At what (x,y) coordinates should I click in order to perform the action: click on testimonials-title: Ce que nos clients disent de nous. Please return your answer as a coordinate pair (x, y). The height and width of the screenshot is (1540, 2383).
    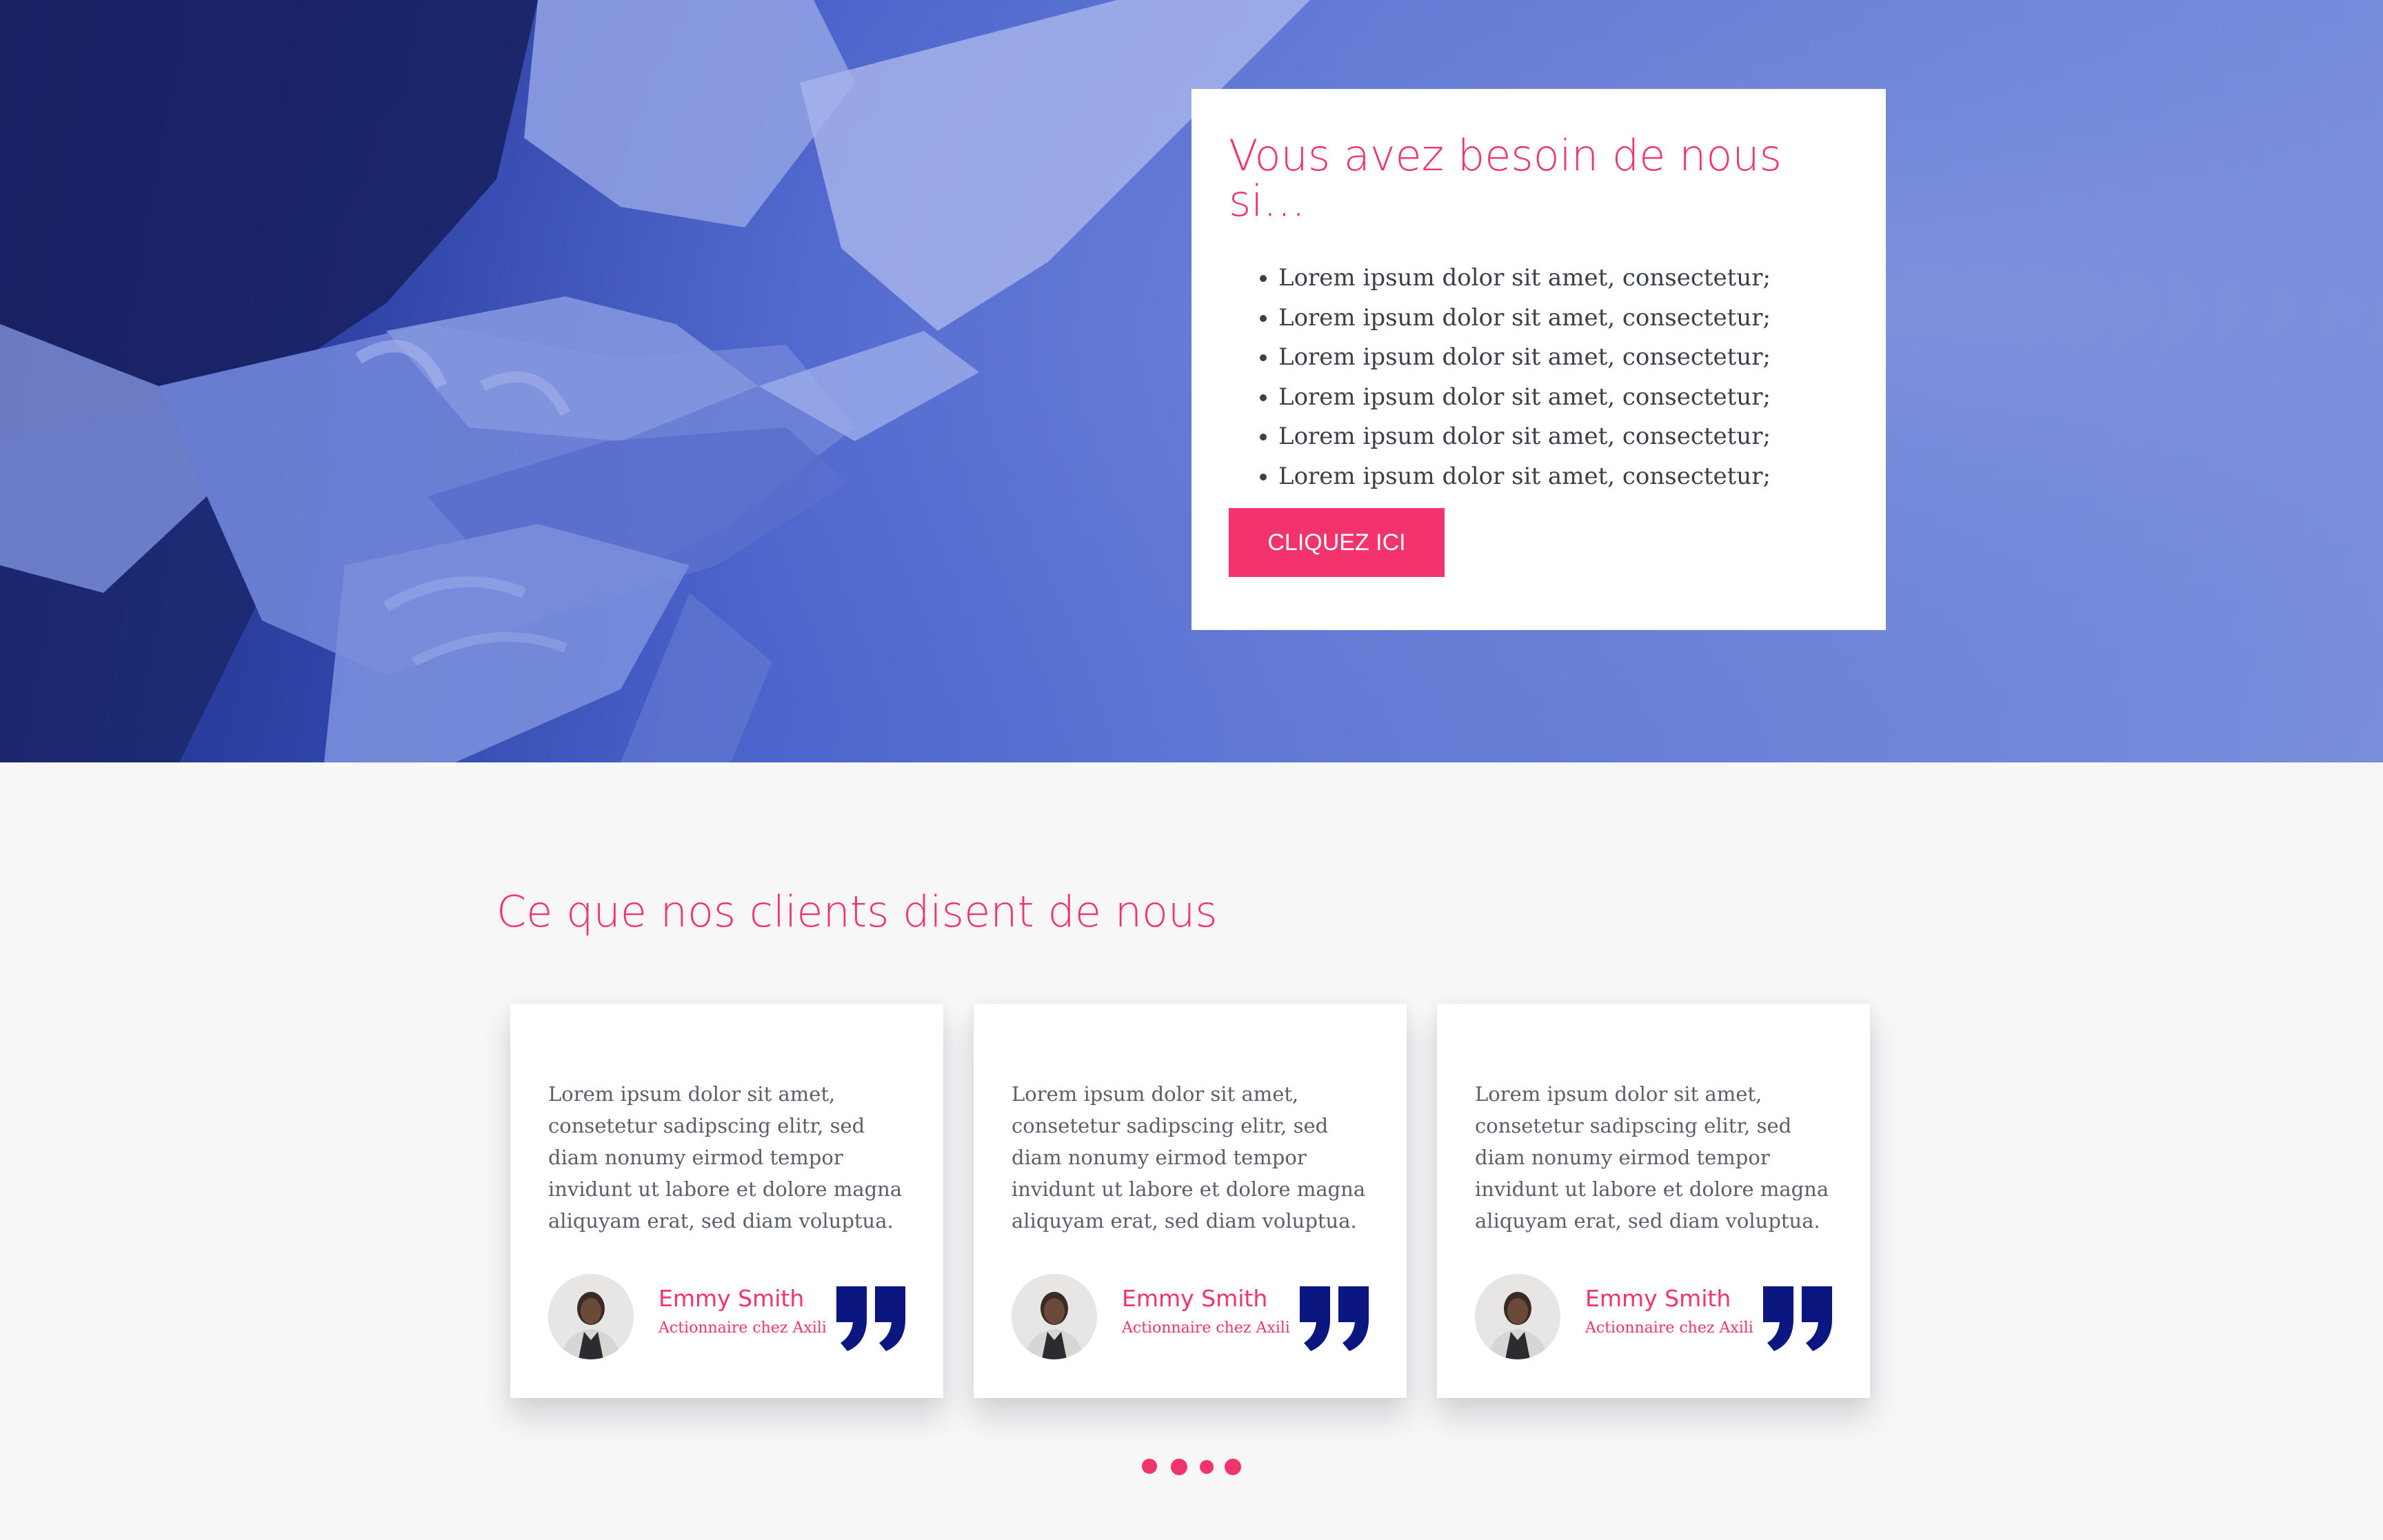
    Looking at the image, I should click on (857, 912).